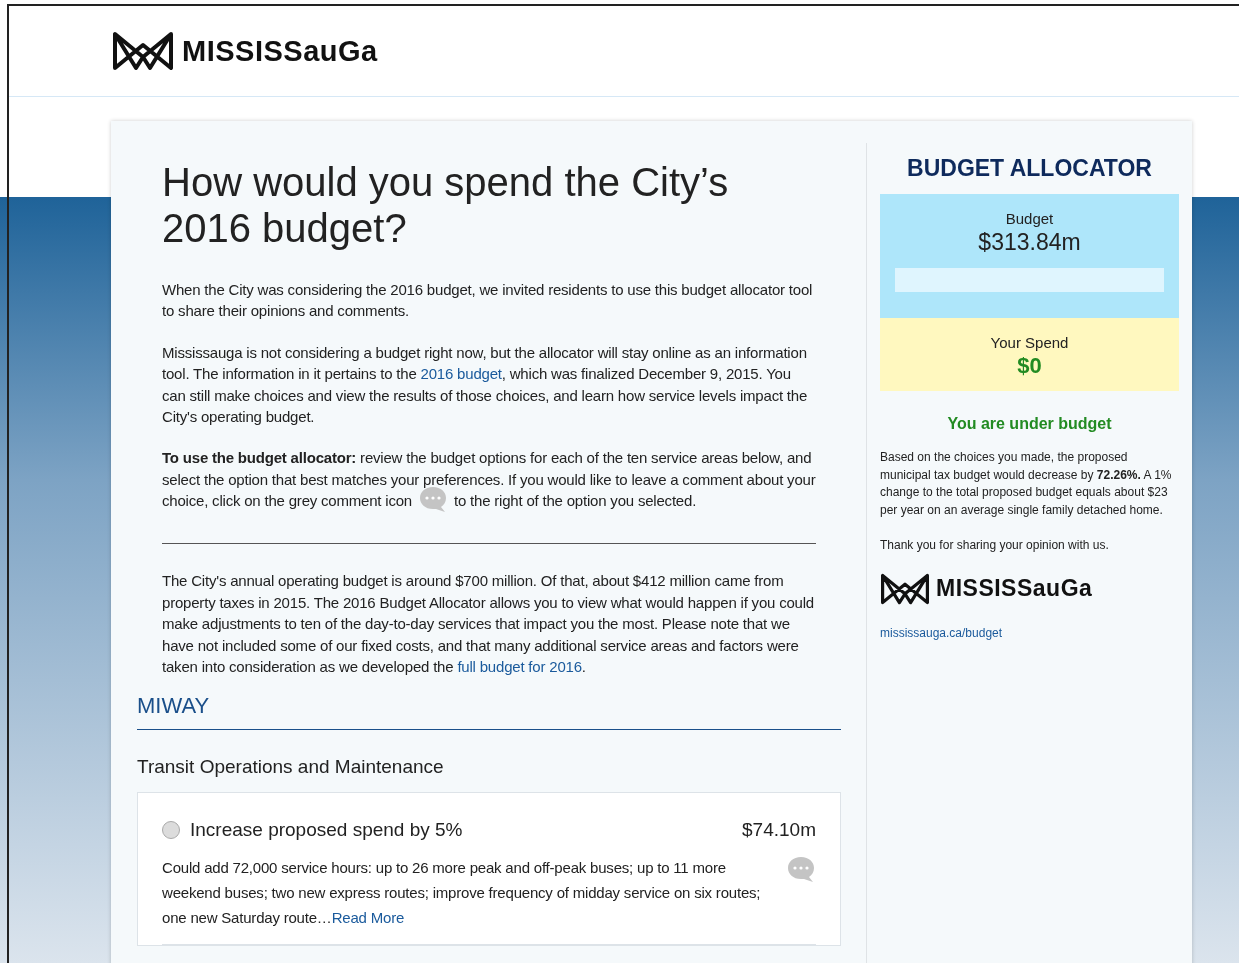 This screenshot has width=1239, height=963. Describe the element at coordinates (488, 624) in the screenshot. I see `summary-paragraph: The City's annual operating budget is around $700 million. Of that, about $412 million came from property taxes in 2015. The 2016 Budget Allocator allows you to view what would happen if you could make adjustments to ten of the day-to-day services that impact you the most. Please note that we have not included some of our fixed costs, and that many additional service areas and factors were taken into consideration as we developed the full budget for 2016.` at that location.